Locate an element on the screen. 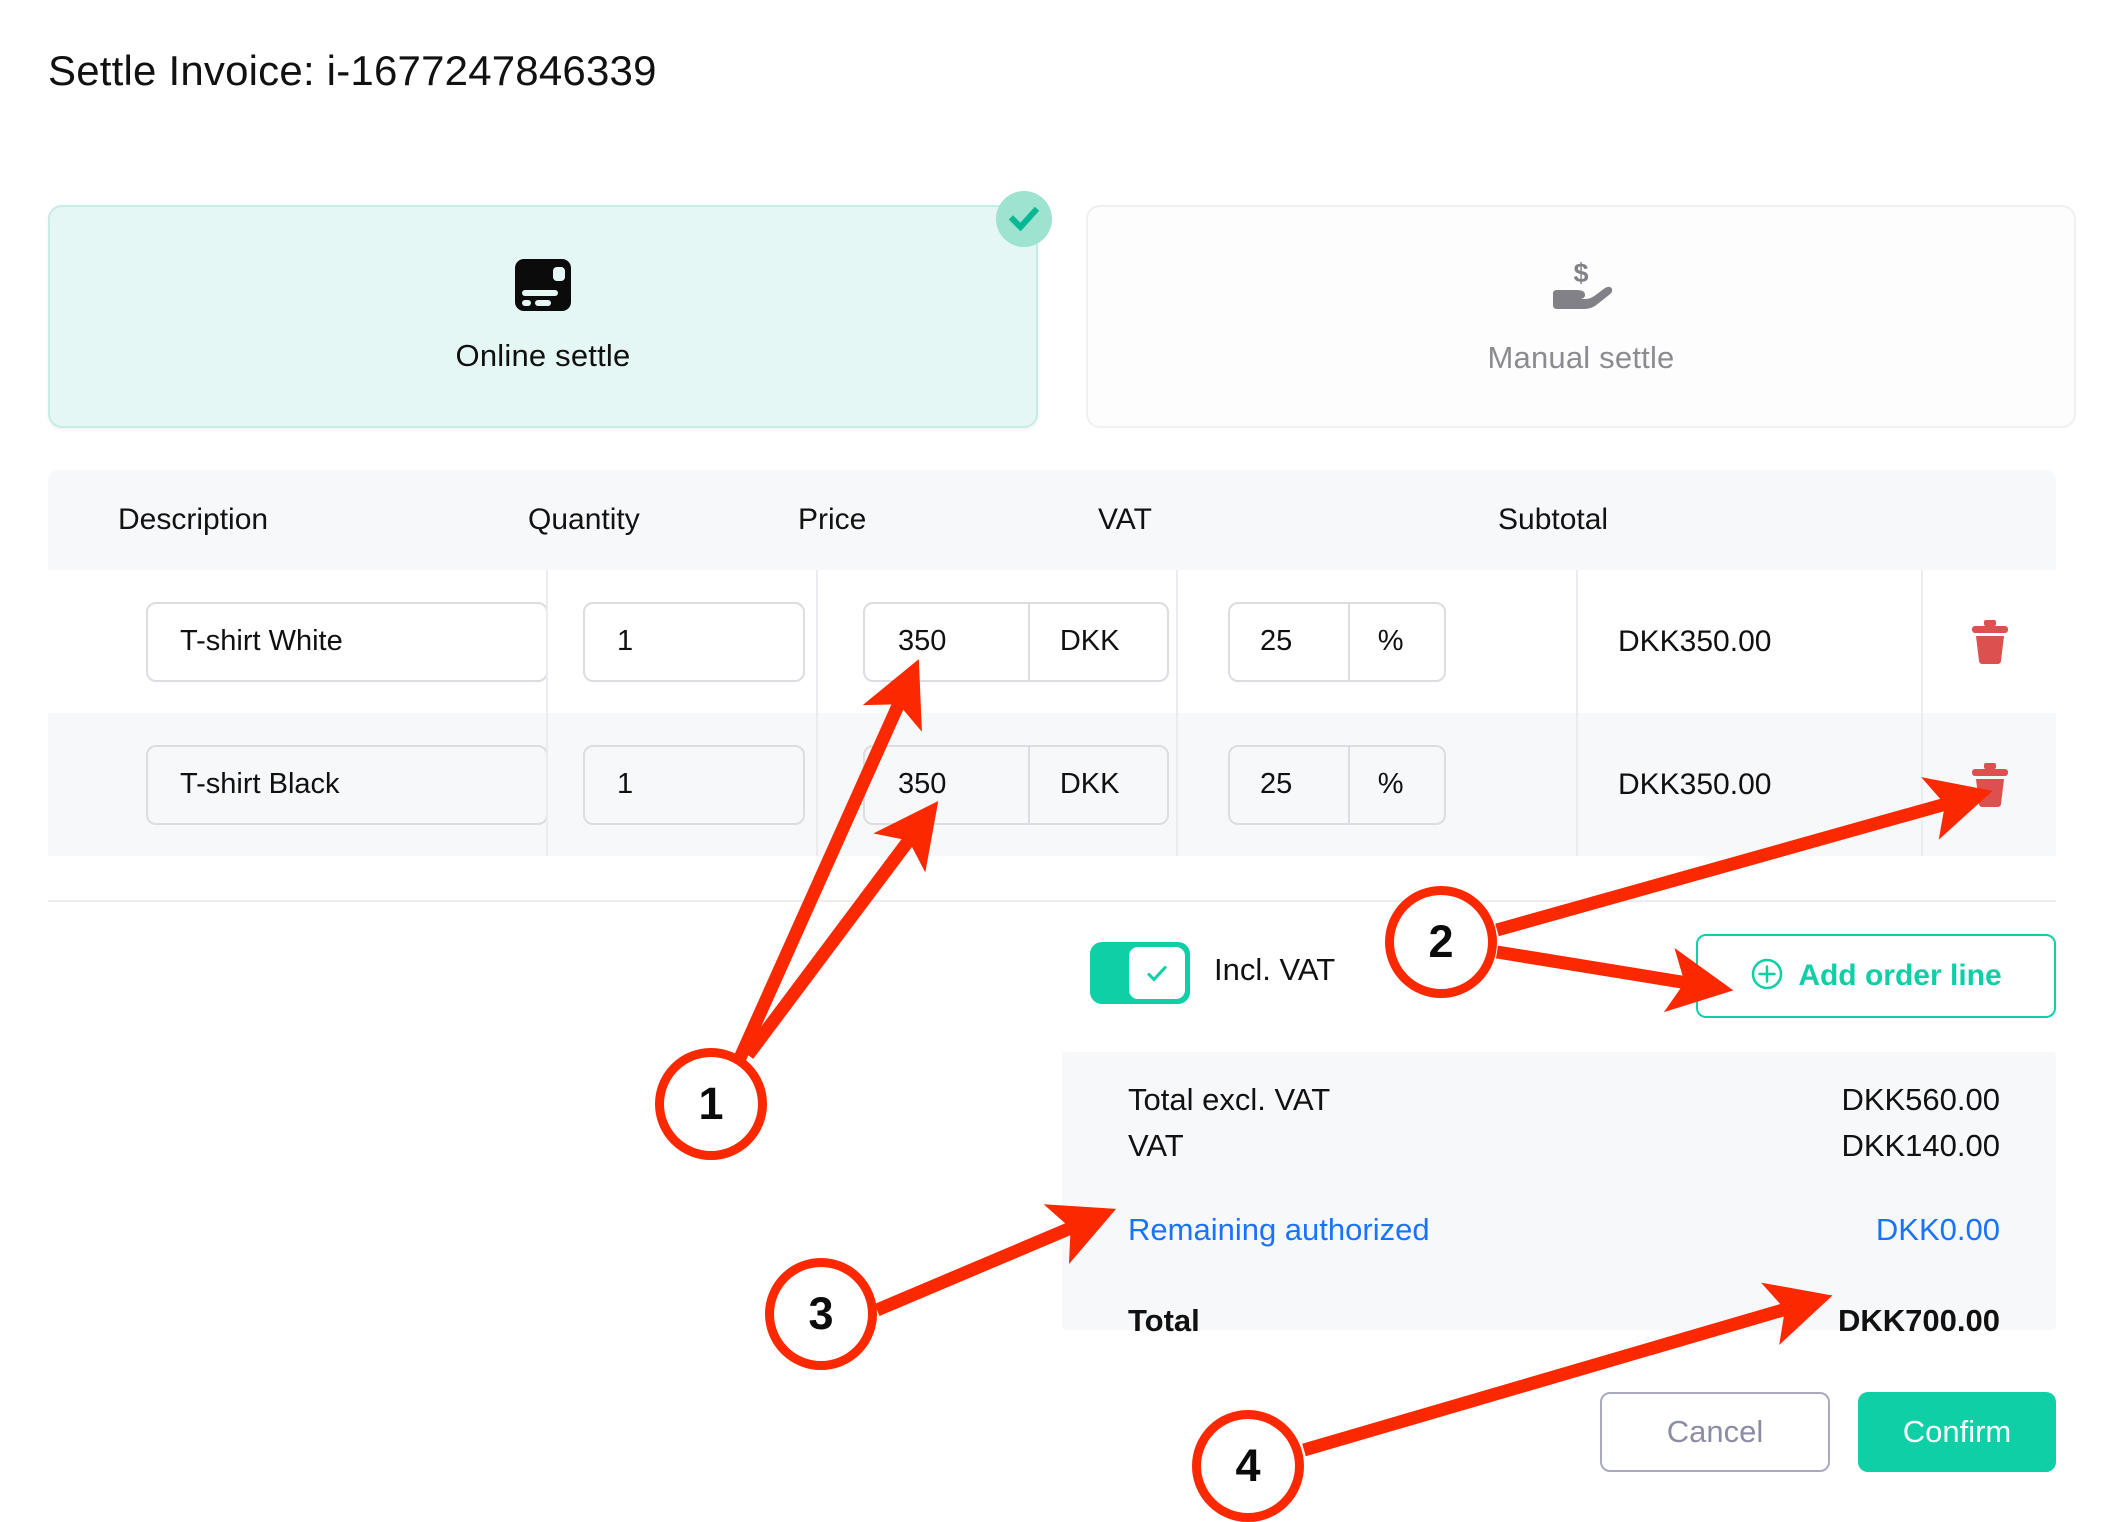 Image resolution: width=2104 pixels, height=1522 pixels. table-row: T-shirt White 1 350 DKK 25 % DKK350.00 is located at coordinates (1052, 641).